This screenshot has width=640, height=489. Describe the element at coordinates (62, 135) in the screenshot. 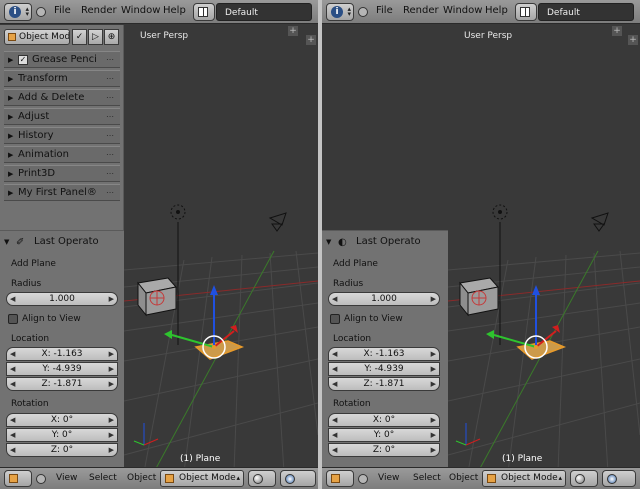

I see `panel-history: ▶ History ⋯` at that location.